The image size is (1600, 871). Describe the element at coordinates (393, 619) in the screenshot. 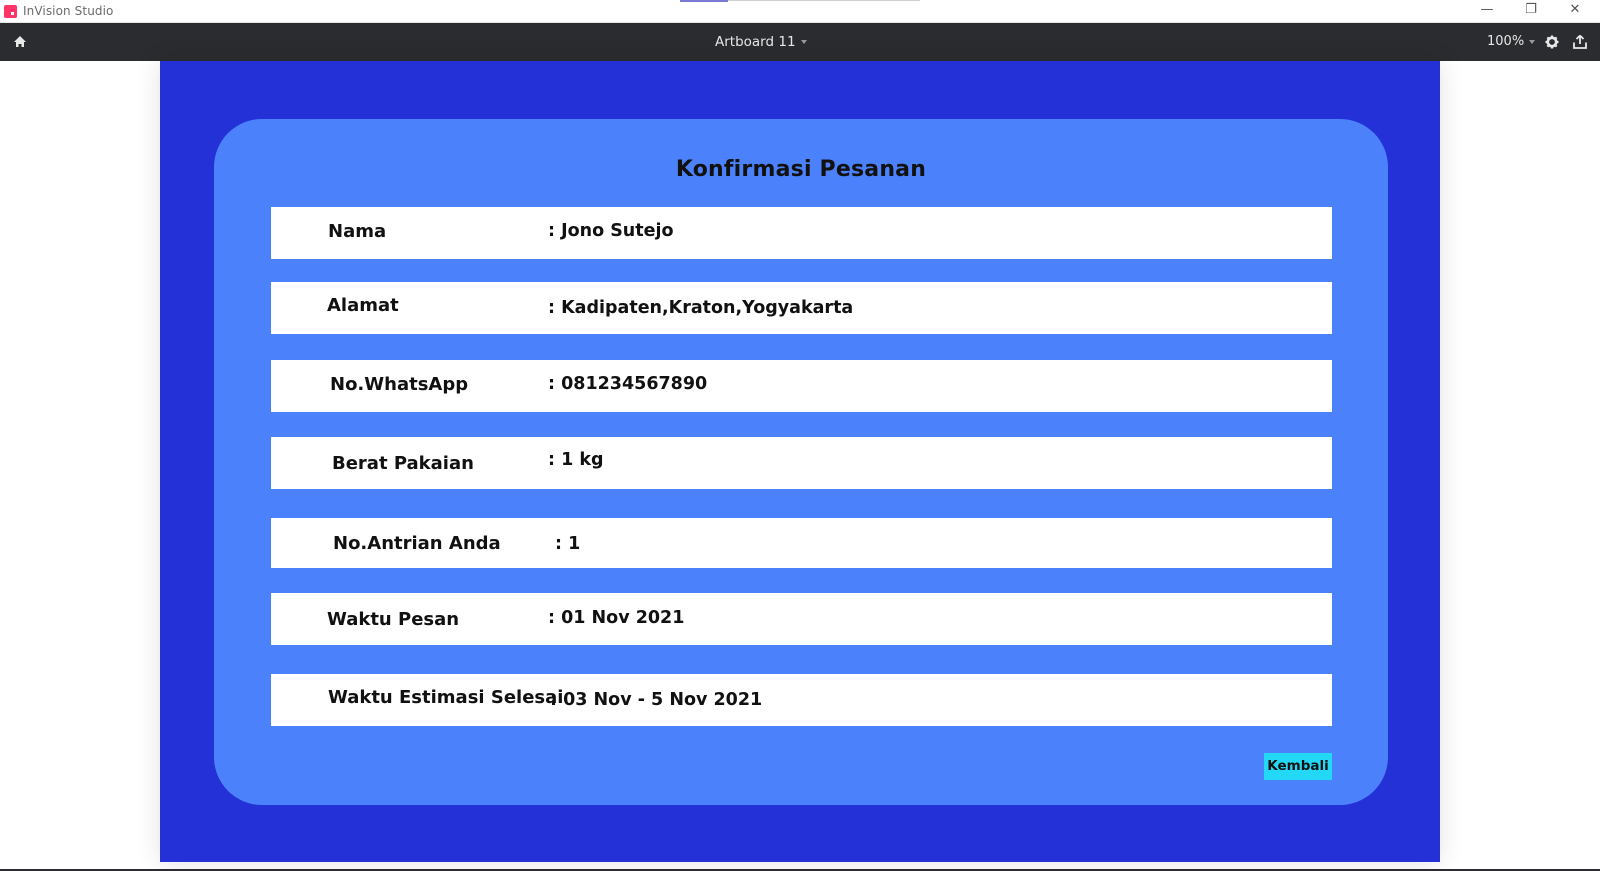

I see `field-label: Waktu Pesan` at that location.